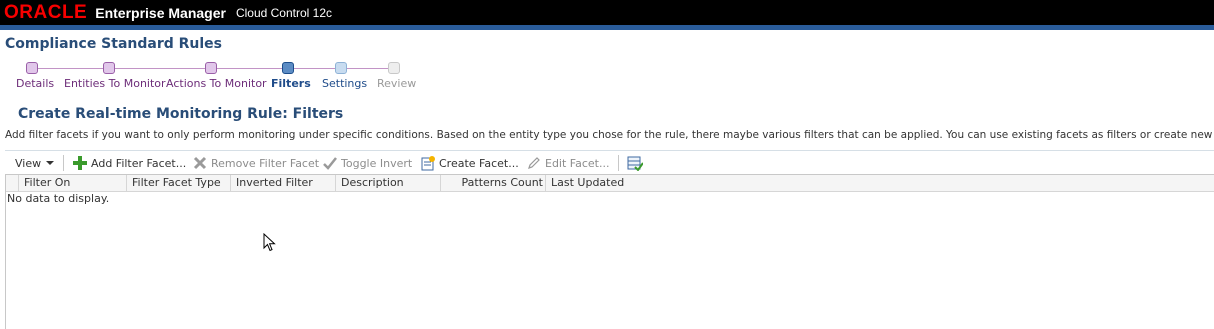 The width and height of the screenshot is (1214, 329). I want to click on train-step-details: Details, so click(35, 83).